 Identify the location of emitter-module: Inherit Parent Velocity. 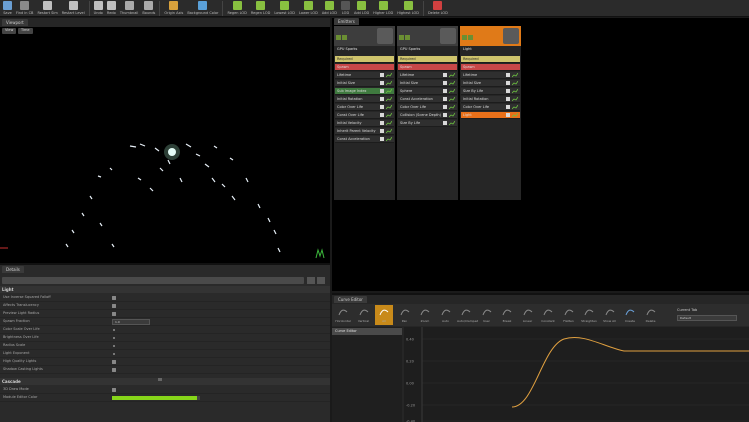
(364, 131).